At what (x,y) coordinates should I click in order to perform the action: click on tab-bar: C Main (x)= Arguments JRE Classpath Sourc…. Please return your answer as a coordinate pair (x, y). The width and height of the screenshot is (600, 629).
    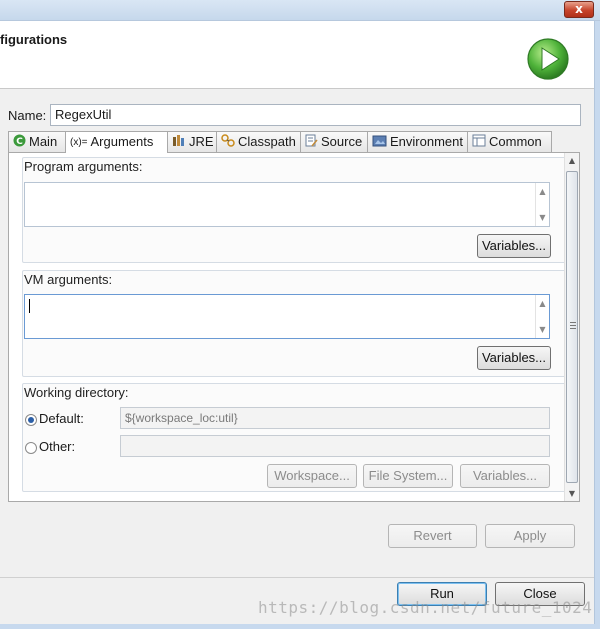
    Looking at the image, I should click on (294, 142).